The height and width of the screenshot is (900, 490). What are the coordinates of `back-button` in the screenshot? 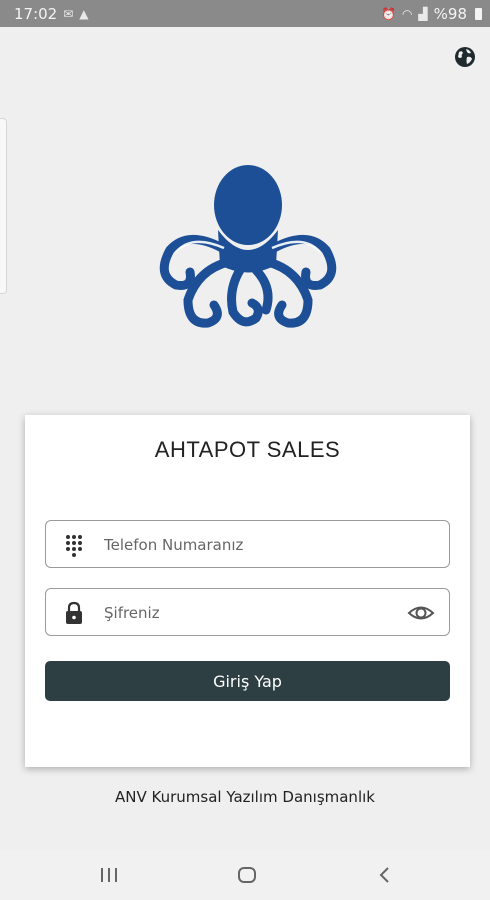 It's located at (385, 875).